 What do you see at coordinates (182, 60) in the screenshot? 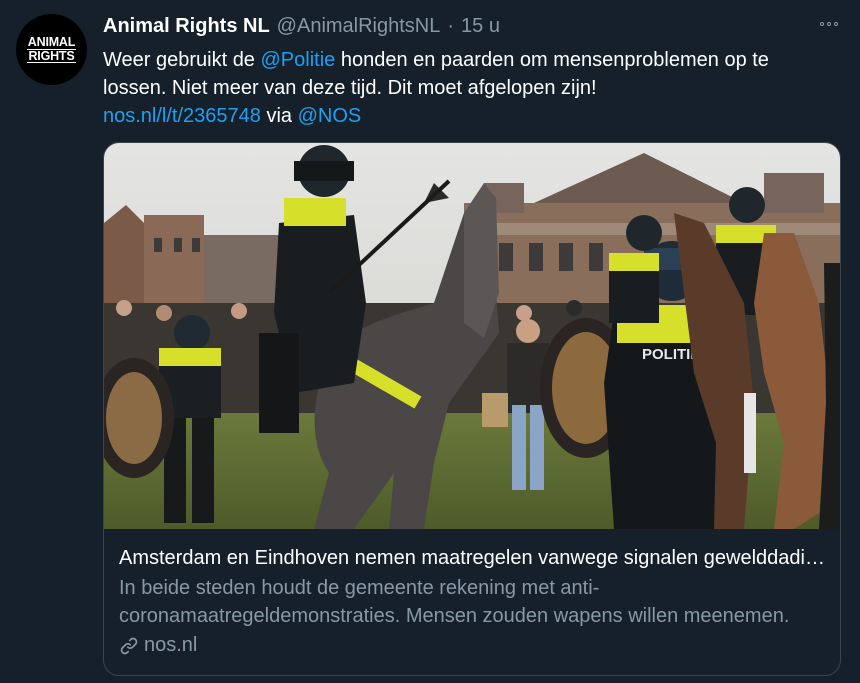
I see `tweet-text-part1: Weer gebruikt de` at bounding box center [182, 60].